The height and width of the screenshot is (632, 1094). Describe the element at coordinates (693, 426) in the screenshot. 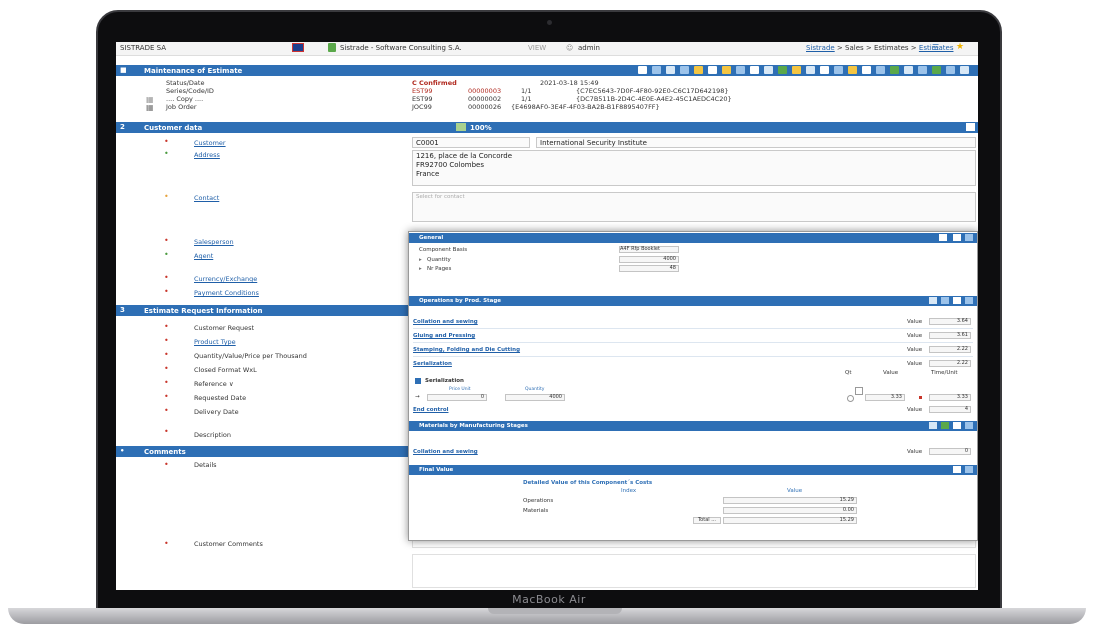

I see `materials-header: Materials by Manufacturing Stages` at that location.